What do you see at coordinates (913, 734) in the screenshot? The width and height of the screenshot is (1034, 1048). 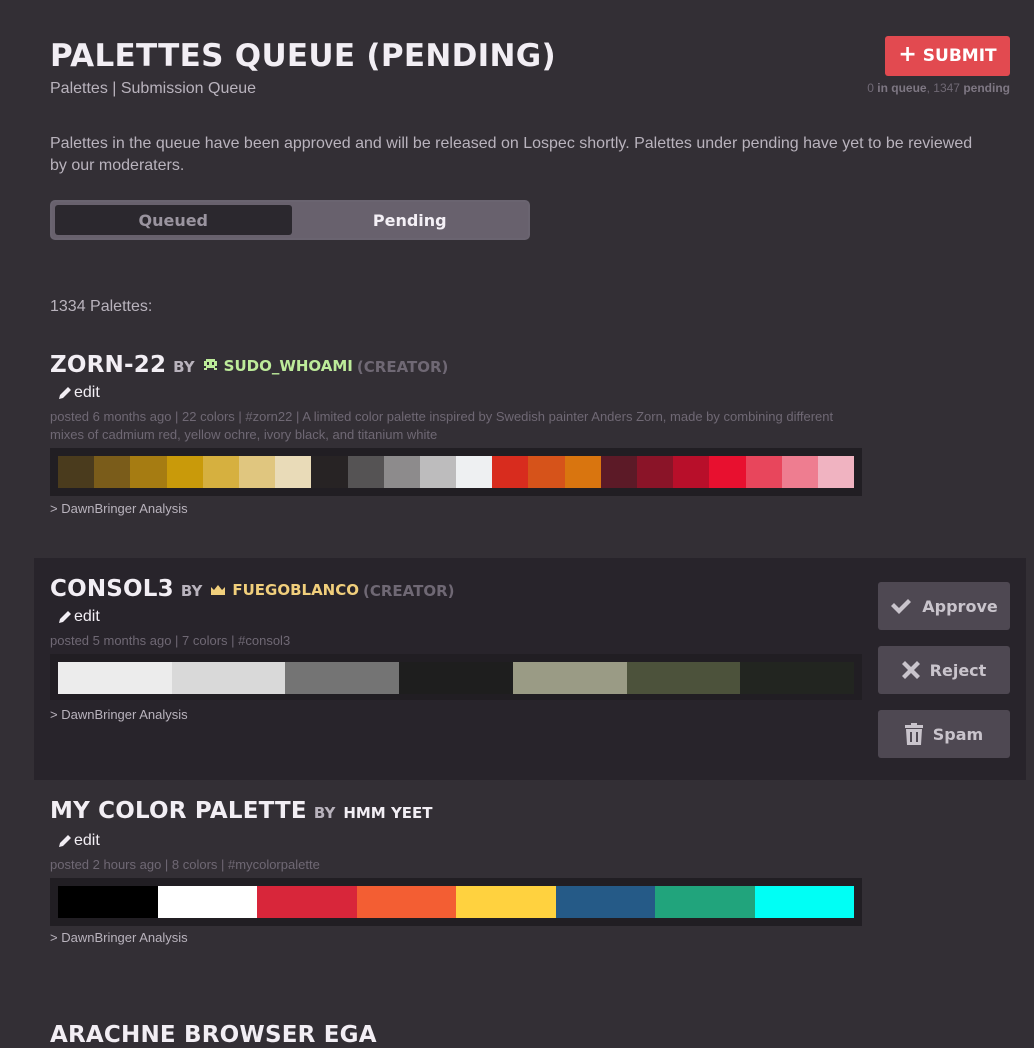 I see `trash-icon` at bounding box center [913, 734].